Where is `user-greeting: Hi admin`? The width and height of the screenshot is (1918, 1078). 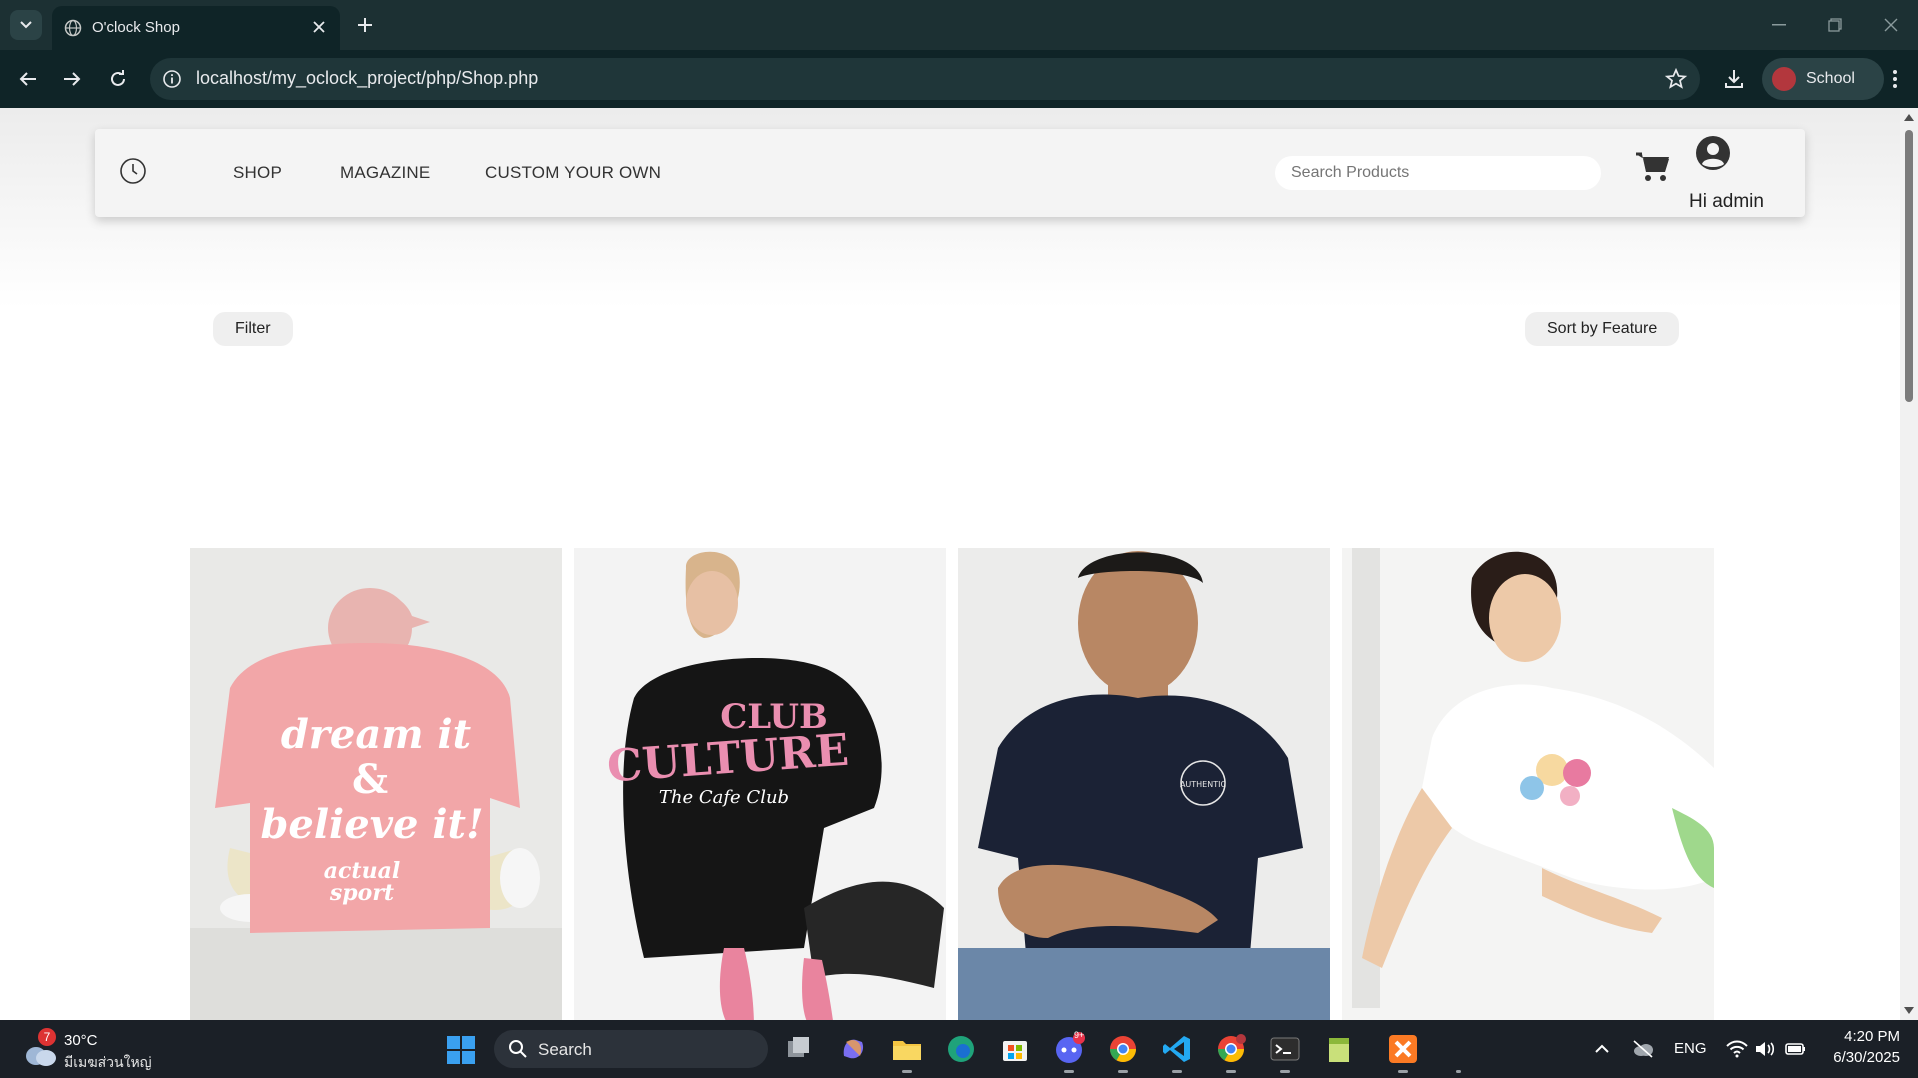
user-greeting: Hi admin is located at coordinates (1726, 201).